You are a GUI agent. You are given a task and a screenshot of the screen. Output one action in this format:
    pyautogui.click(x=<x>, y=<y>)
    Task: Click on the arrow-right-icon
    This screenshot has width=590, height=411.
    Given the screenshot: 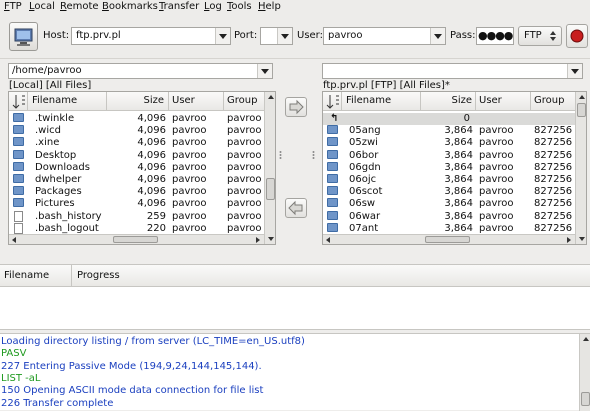 What is the action you would take?
    pyautogui.click(x=296, y=107)
    